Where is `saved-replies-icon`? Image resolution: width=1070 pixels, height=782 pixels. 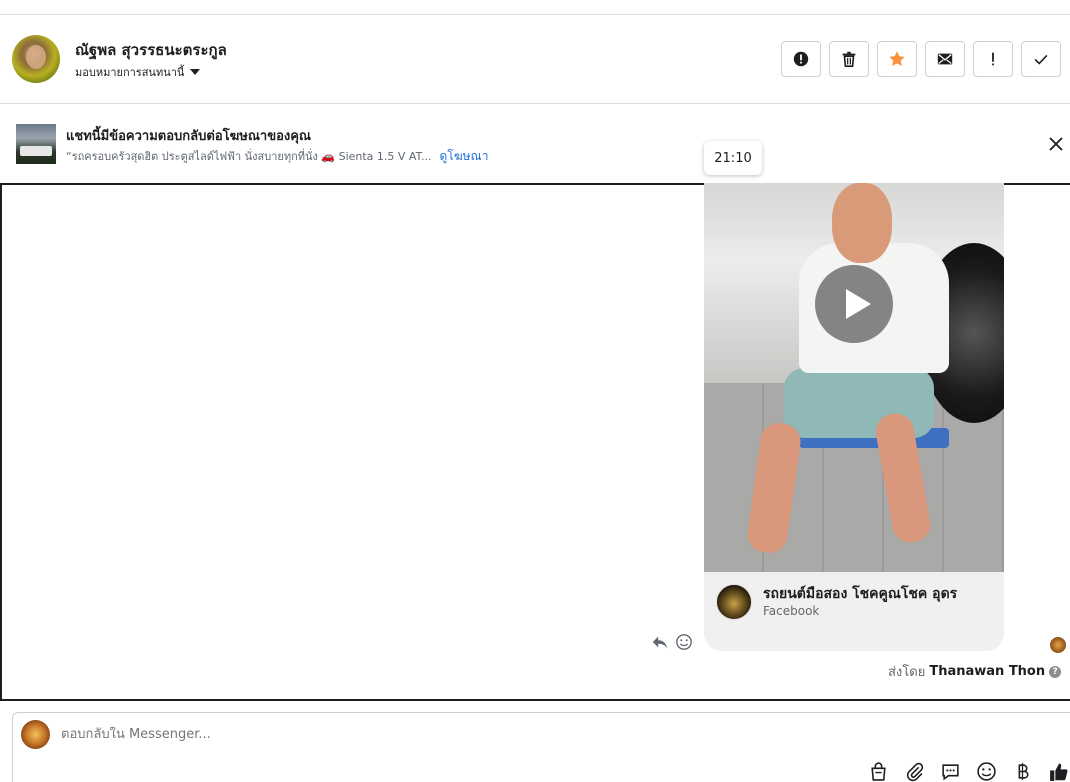
saved-replies-icon is located at coordinates (950, 771).